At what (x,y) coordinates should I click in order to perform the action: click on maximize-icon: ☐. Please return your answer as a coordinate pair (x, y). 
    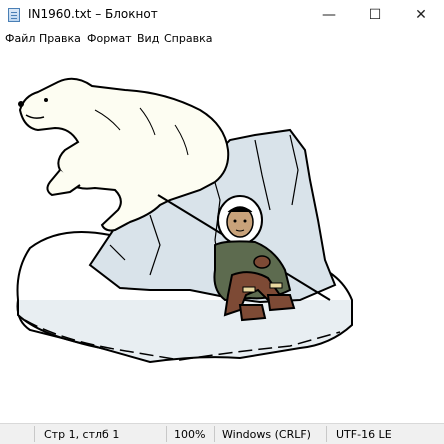
    Looking at the image, I should click on (375, 15).